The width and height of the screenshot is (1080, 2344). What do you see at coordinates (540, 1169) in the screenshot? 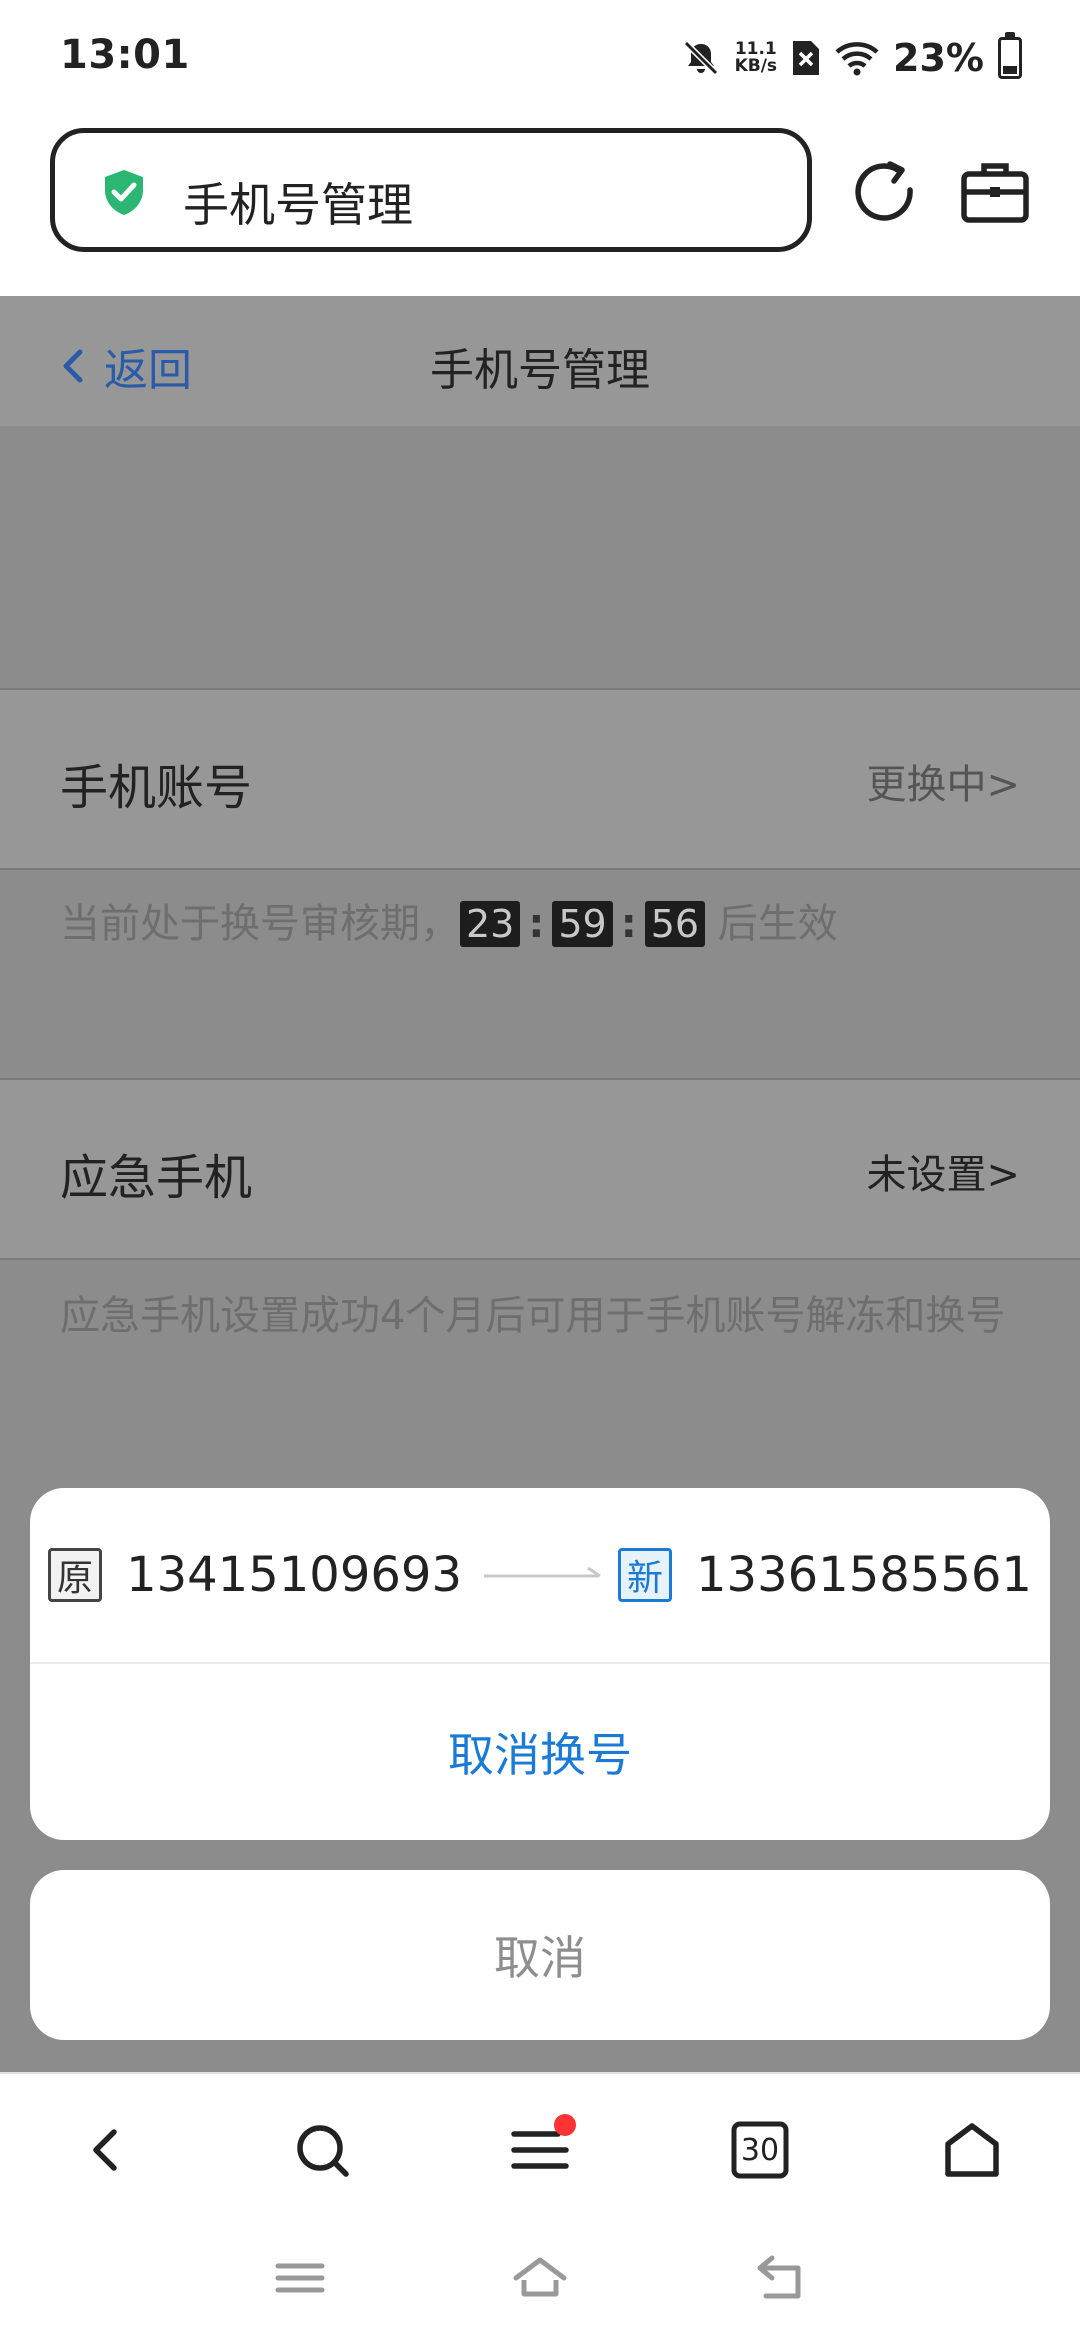
I see `emergency-phone-row: 应急手机 未设置>` at bounding box center [540, 1169].